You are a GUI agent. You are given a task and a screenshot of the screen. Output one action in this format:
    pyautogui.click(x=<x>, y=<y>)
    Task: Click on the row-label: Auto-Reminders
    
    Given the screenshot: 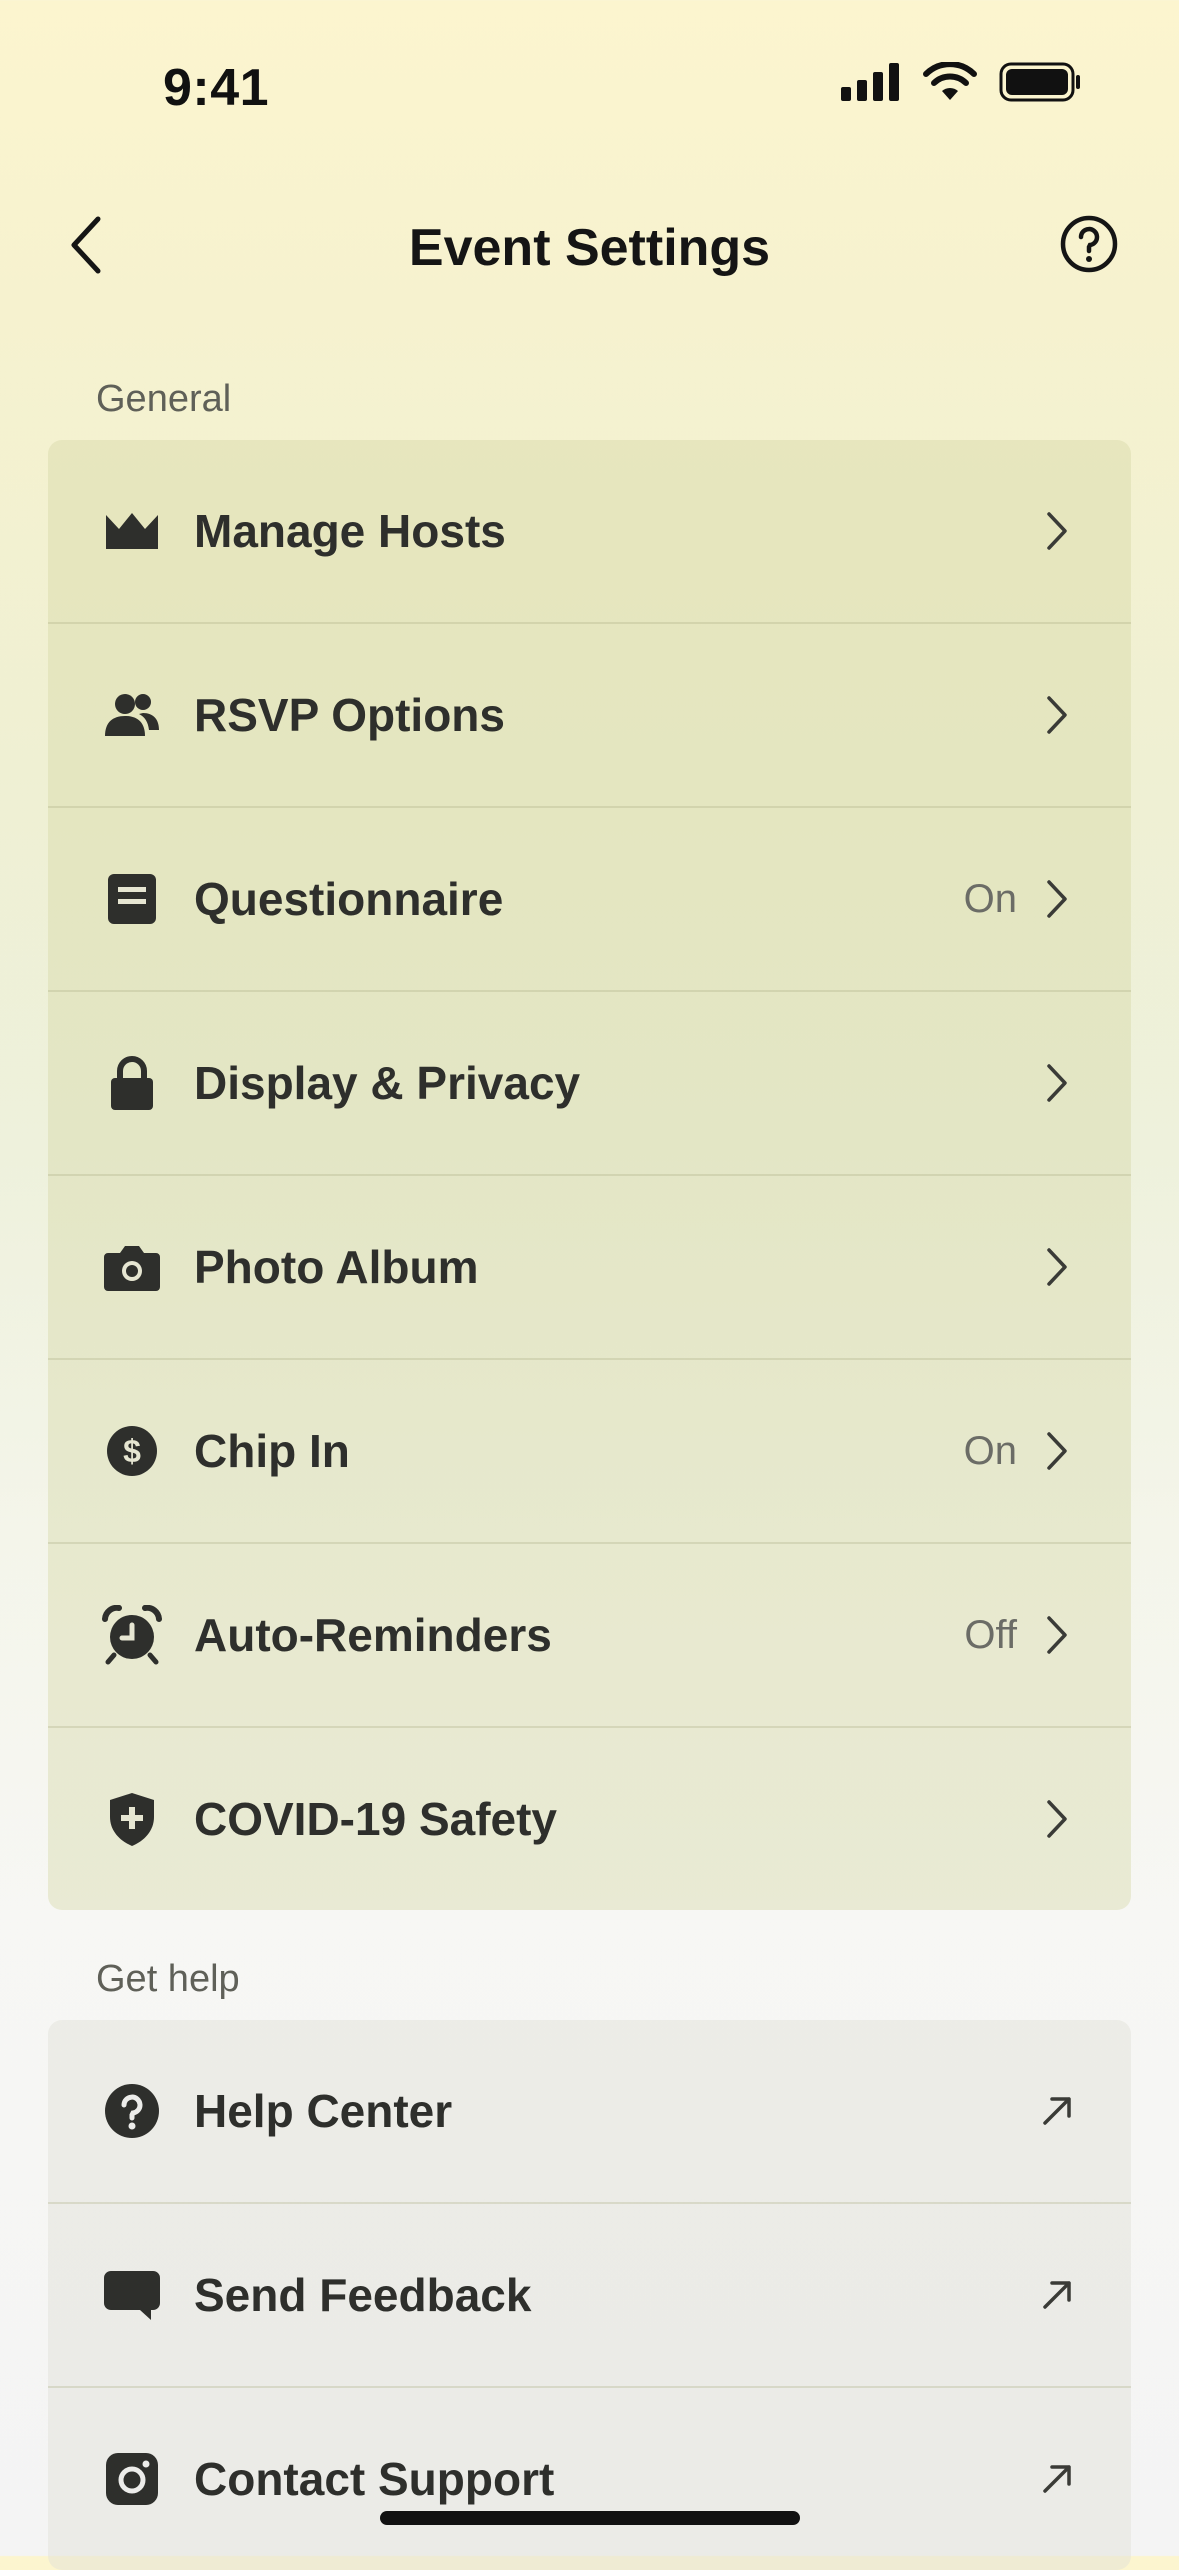 What is the action you would take?
    pyautogui.click(x=373, y=1635)
    